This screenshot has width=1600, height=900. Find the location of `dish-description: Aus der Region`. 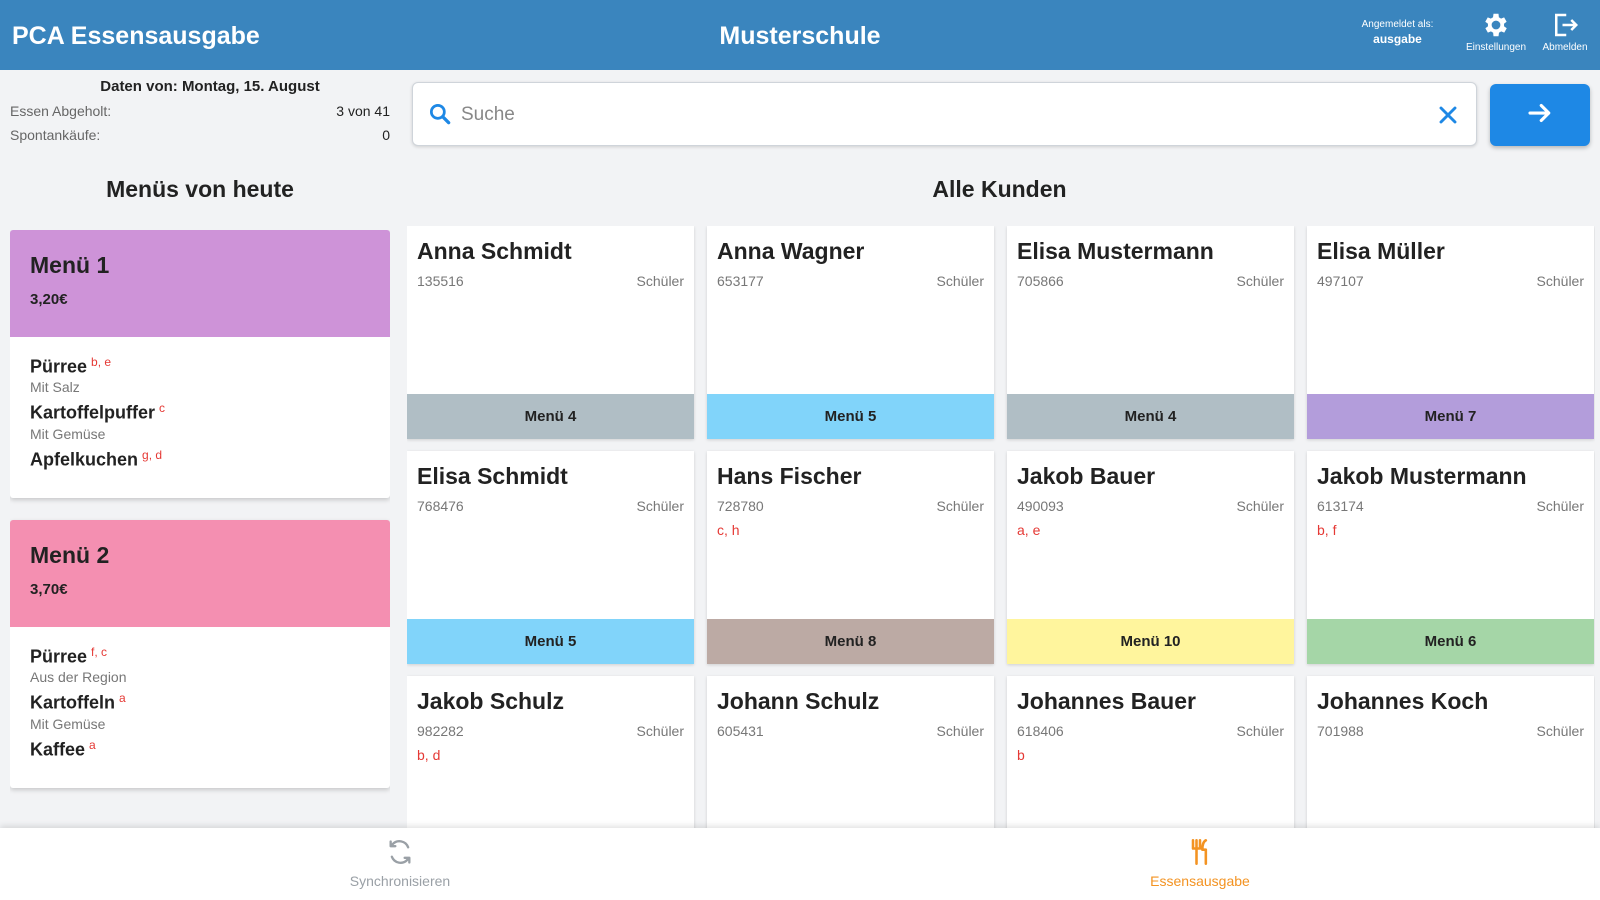

dish-description: Aus der Region is located at coordinates (78, 677).